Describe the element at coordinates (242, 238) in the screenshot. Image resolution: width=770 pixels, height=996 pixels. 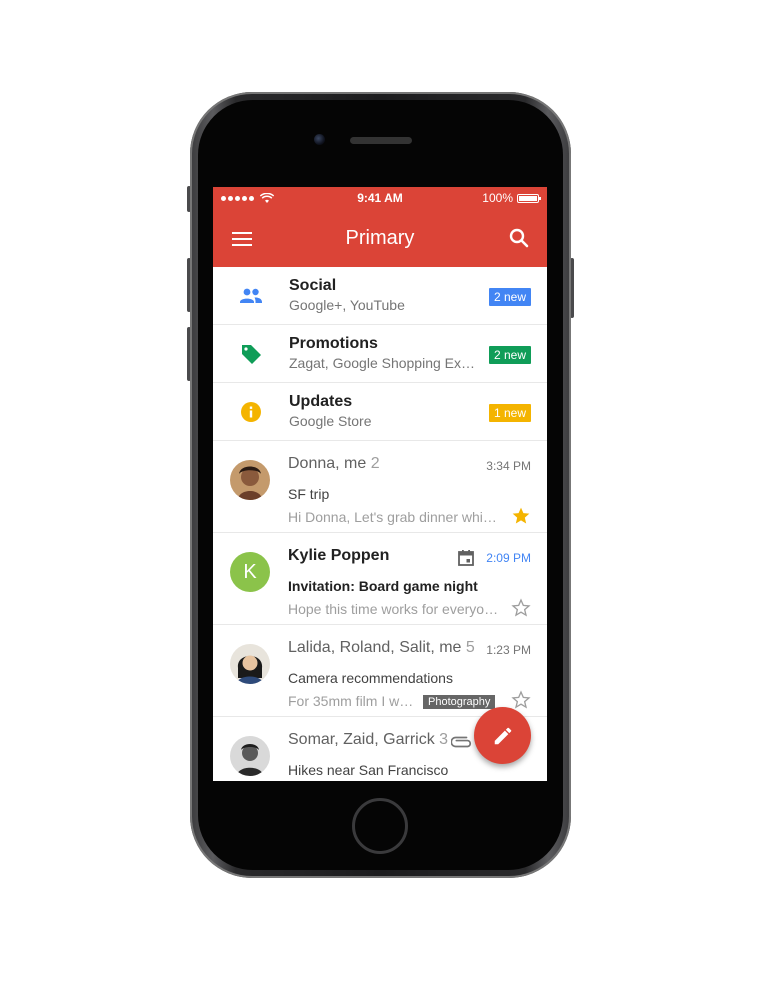
I see `menu-icon` at that location.